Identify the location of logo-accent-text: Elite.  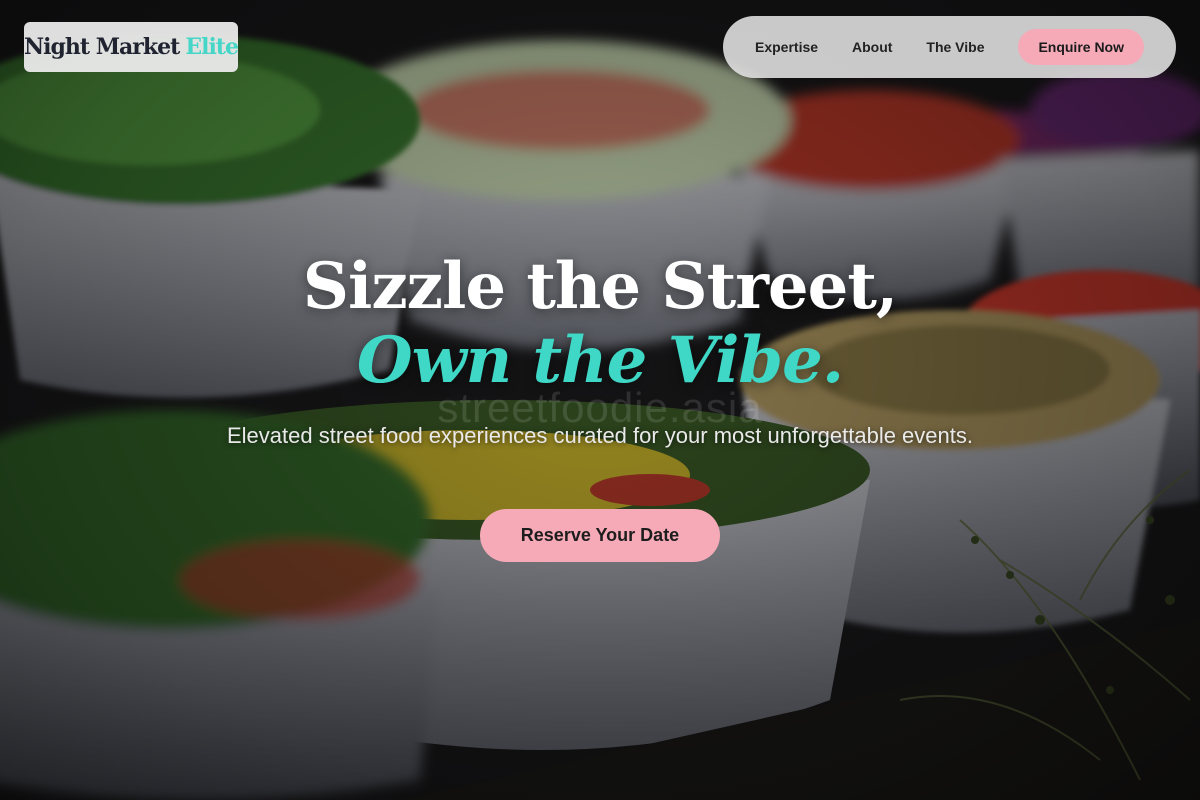
(212, 47).